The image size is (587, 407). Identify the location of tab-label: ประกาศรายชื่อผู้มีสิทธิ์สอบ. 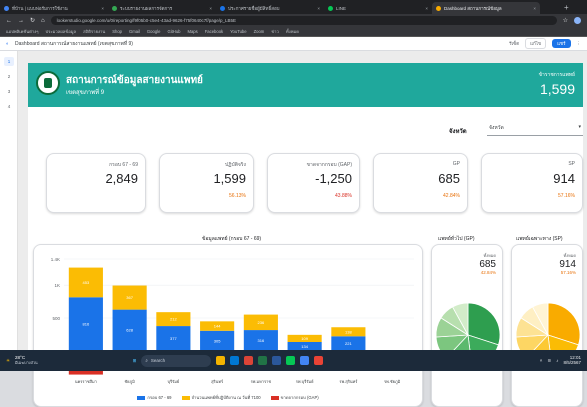
(254, 8).